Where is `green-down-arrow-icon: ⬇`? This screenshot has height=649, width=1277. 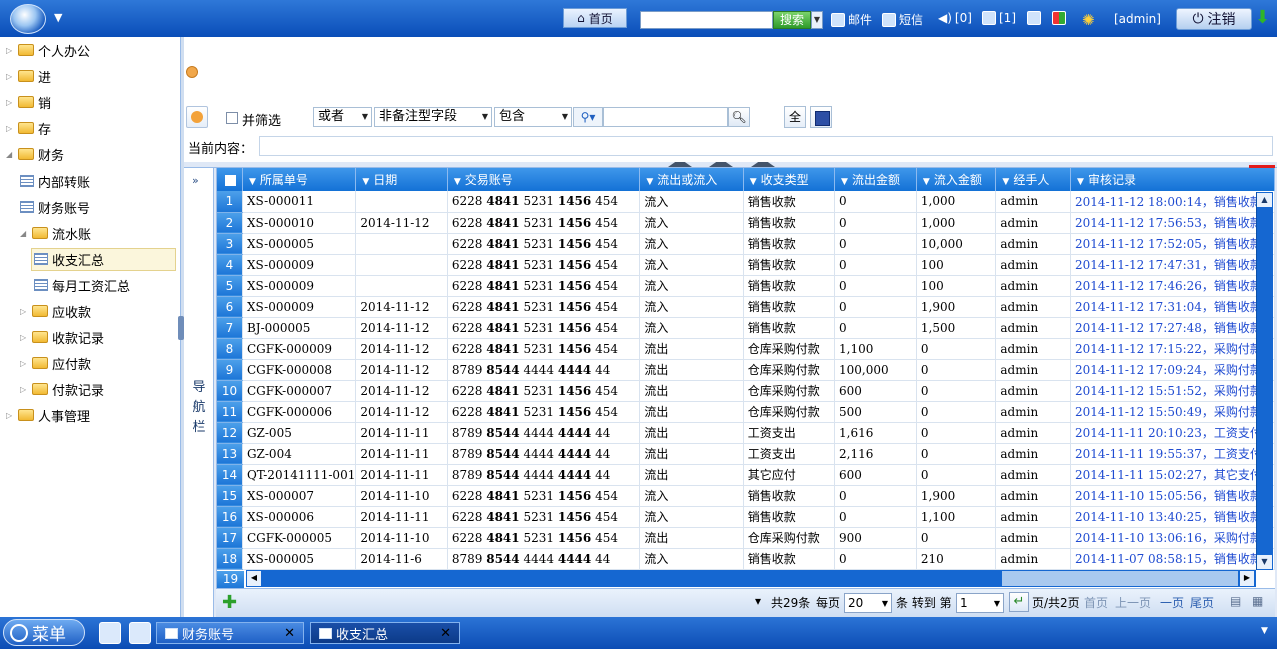 green-down-arrow-icon: ⬇ is located at coordinates (1263, 19).